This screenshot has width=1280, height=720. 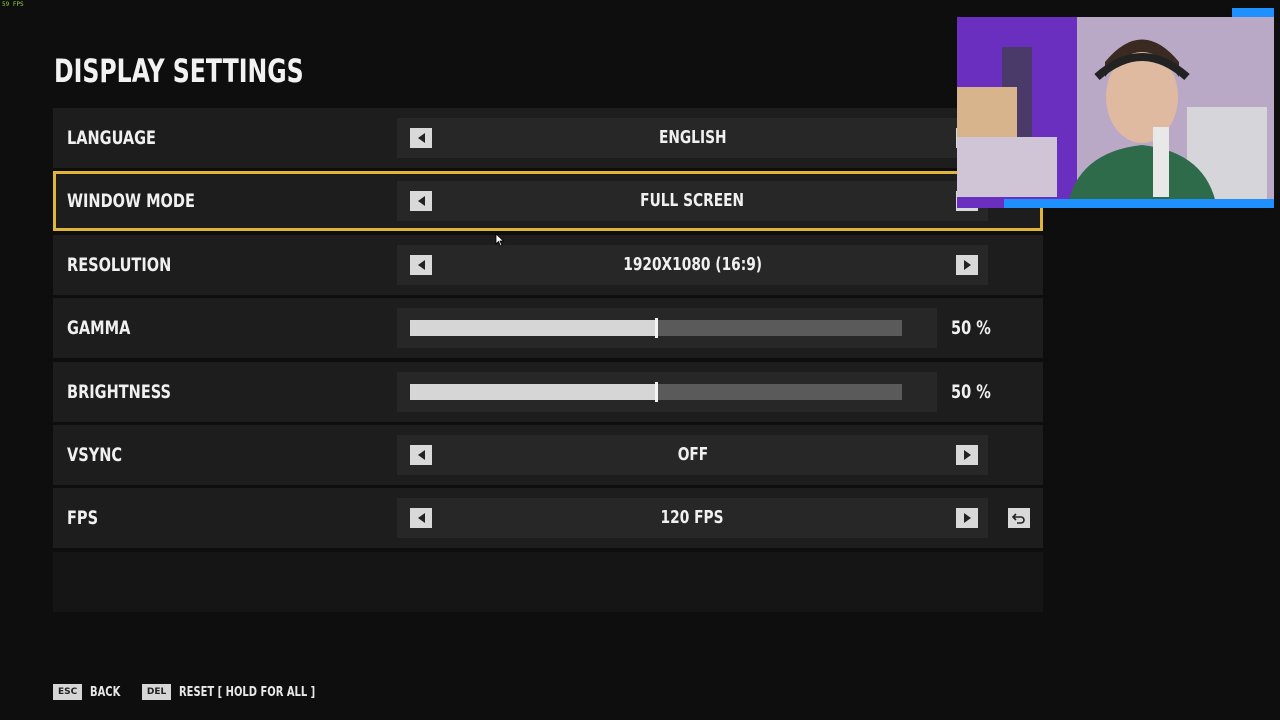 I want to click on brightness-slider, so click(x=667, y=391).